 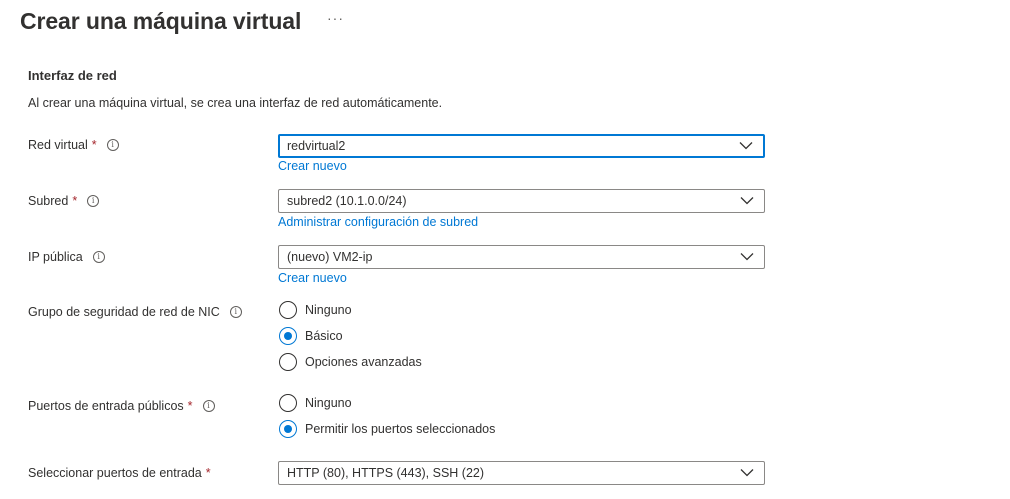 I want to click on puertos-radio-permitir: Permitir los puertos seleccionados, so click(x=387, y=429).